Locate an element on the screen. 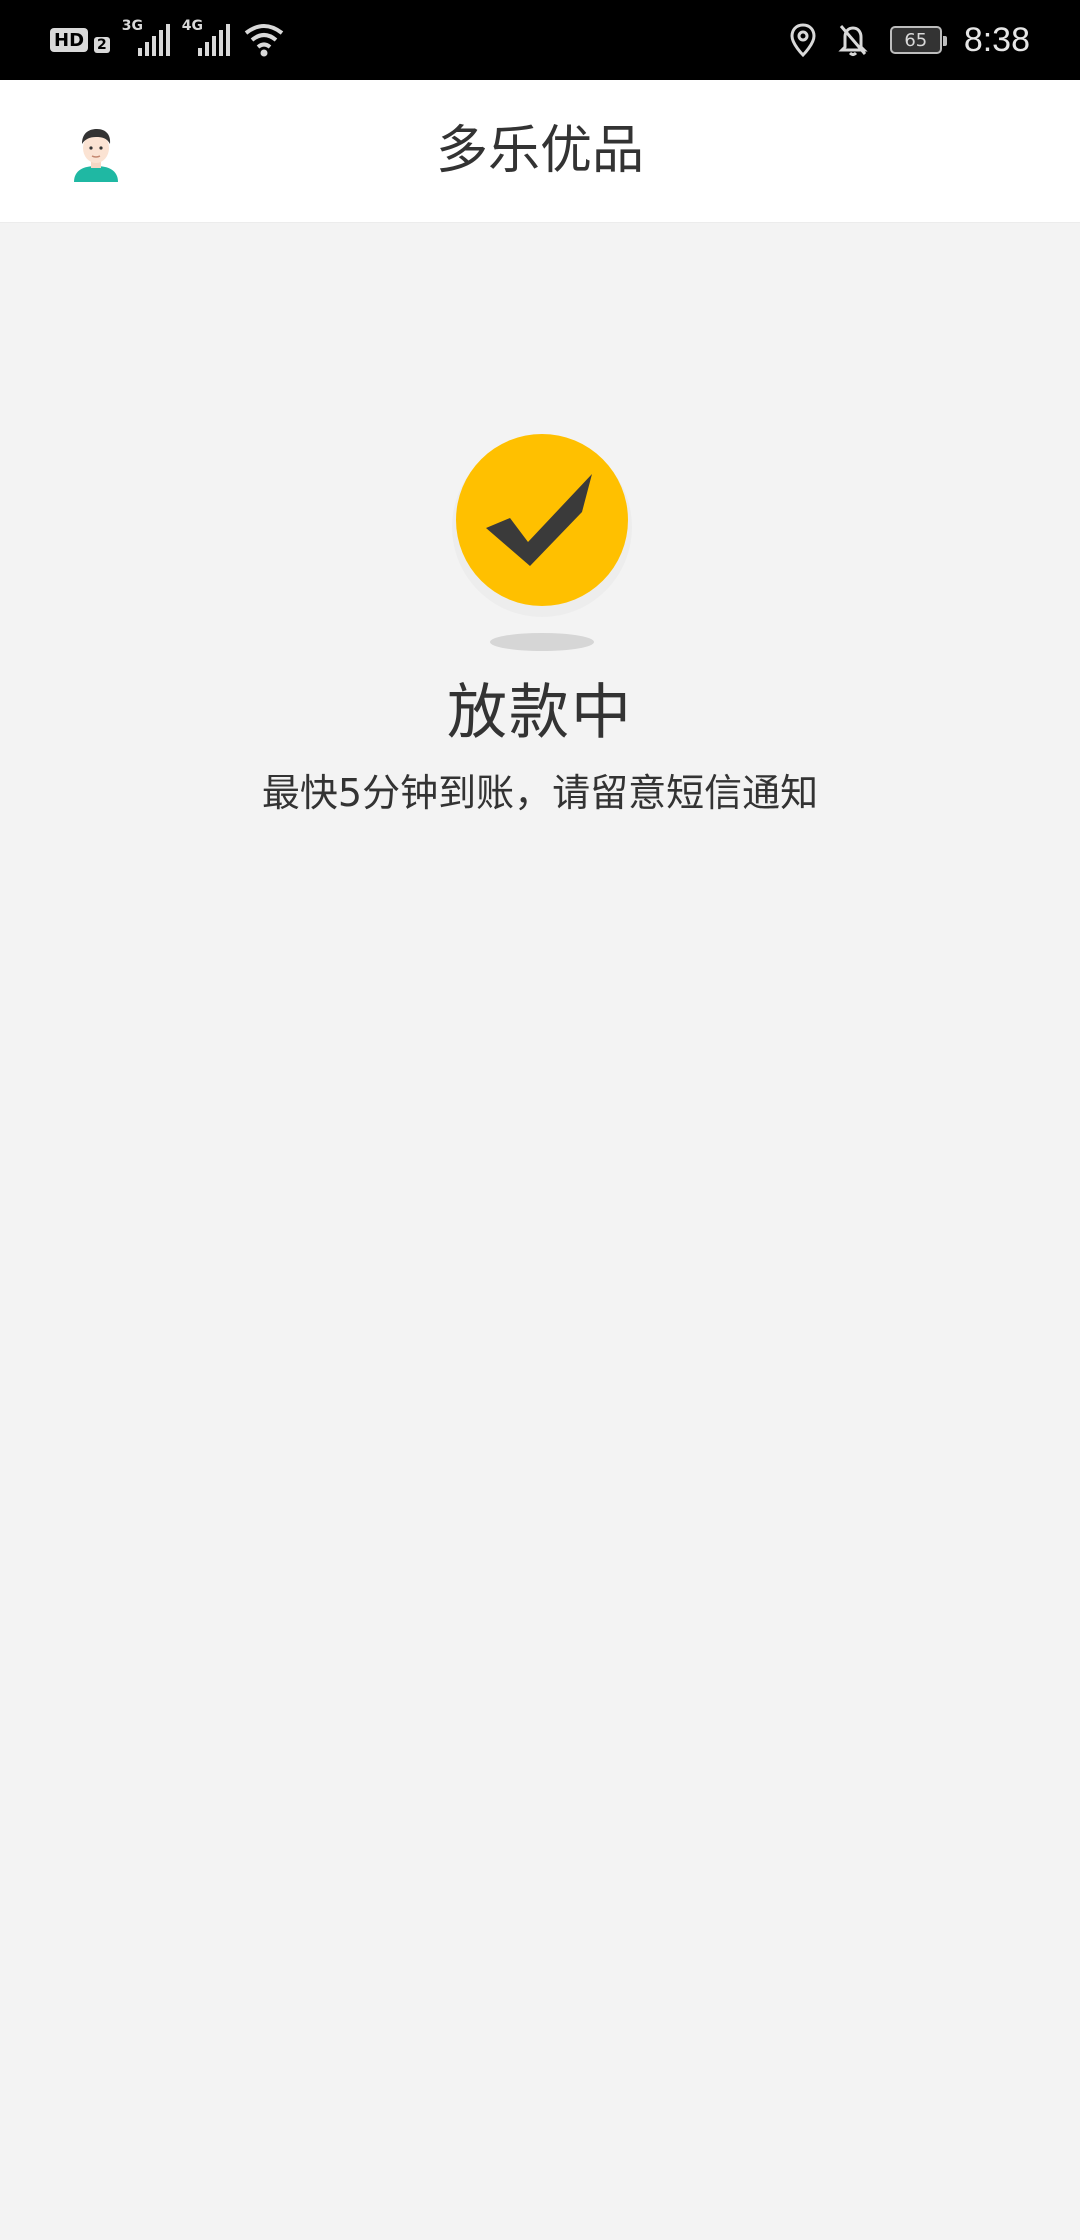 This screenshot has width=1080, height=2240. bell-off-icon is located at coordinates (853, 40).